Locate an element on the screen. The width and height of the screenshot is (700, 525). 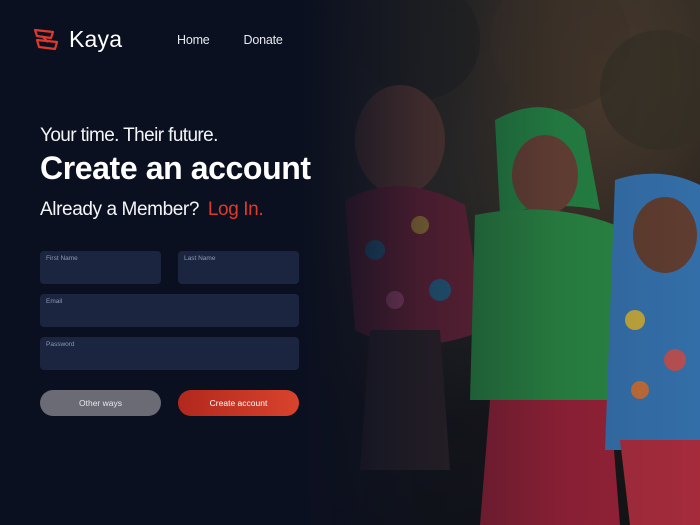
first-name-label: First Name is located at coordinates (62, 258).